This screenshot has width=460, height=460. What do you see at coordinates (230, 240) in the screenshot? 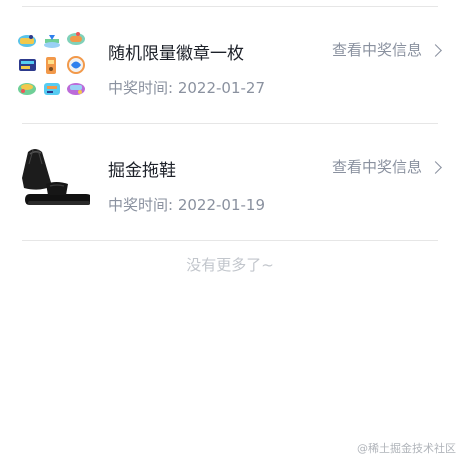
I see `divider` at bounding box center [230, 240].